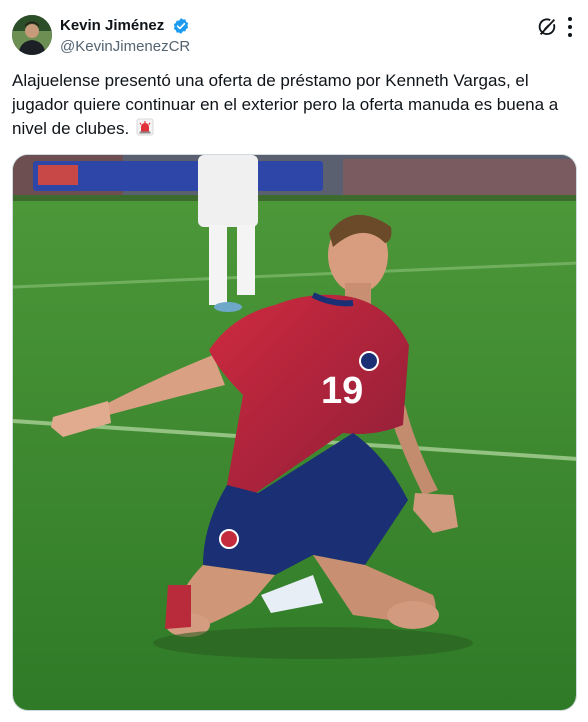  I want to click on police-light-emoji-icon, so click(145, 127).